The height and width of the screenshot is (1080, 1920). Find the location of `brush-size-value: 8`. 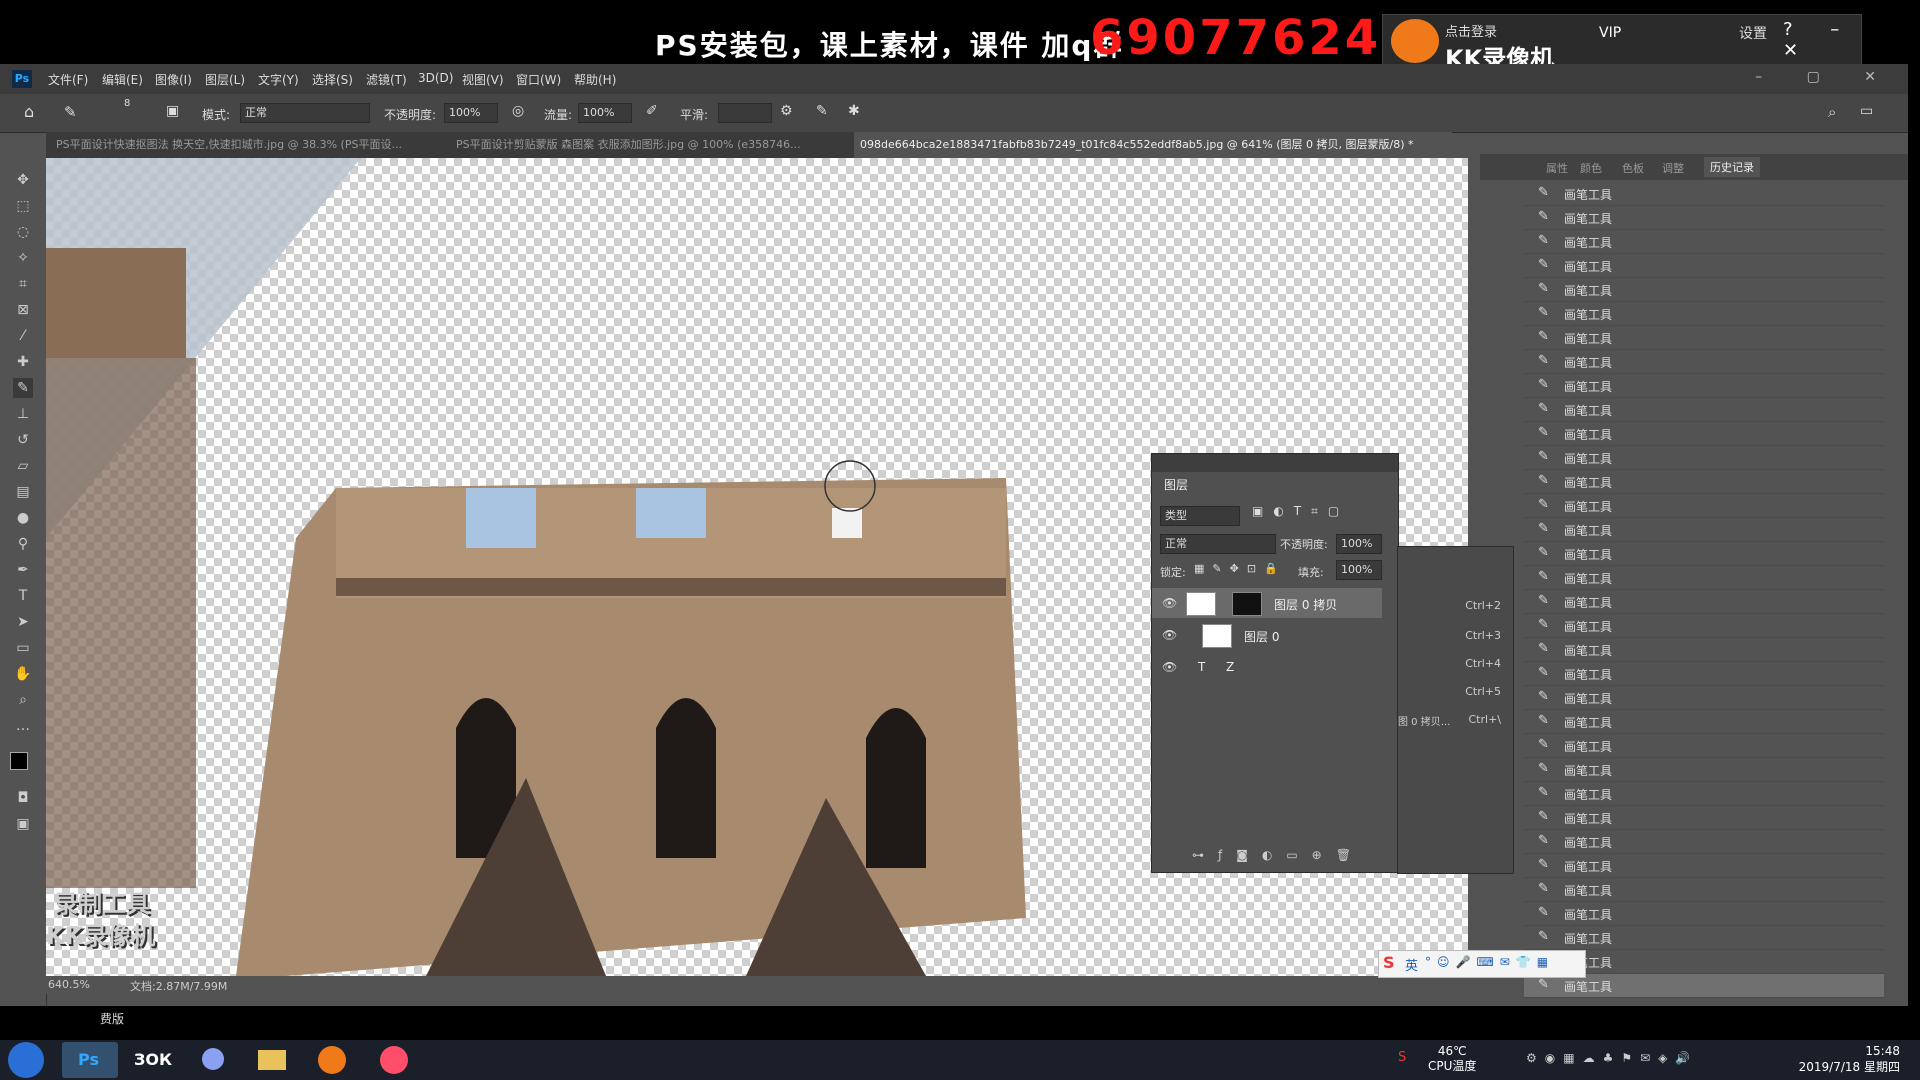

brush-size-value: 8 is located at coordinates (127, 103).